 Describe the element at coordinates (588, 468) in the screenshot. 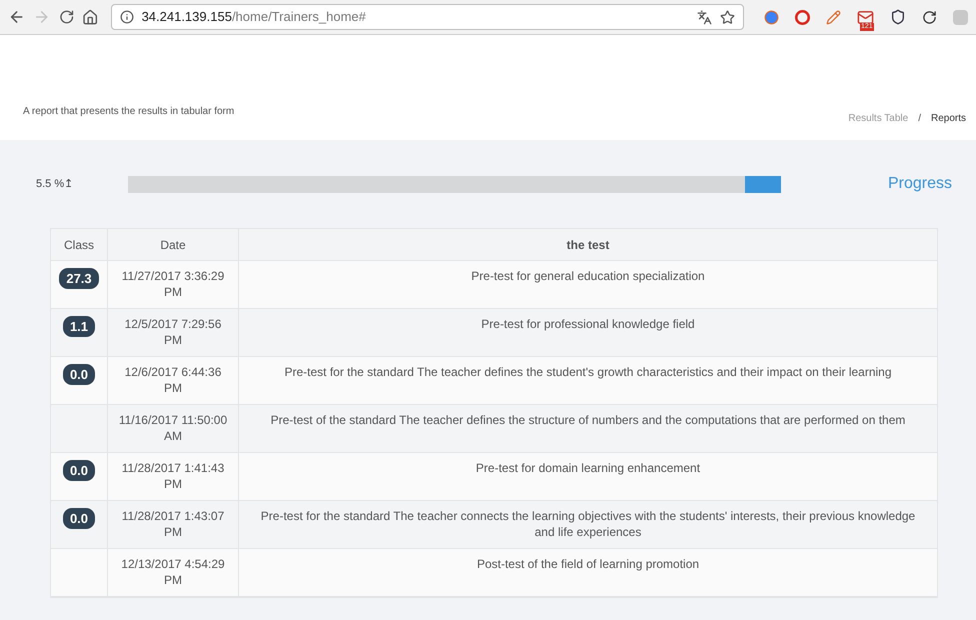

I see `test-name-cell-text: Pre-test for domain learning enhancement` at that location.